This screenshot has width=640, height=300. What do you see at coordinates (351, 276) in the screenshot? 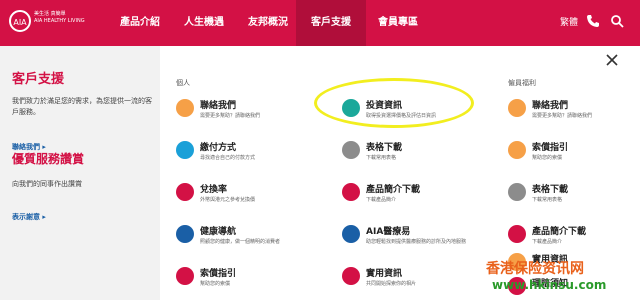
I see `info-icon` at bounding box center [351, 276].